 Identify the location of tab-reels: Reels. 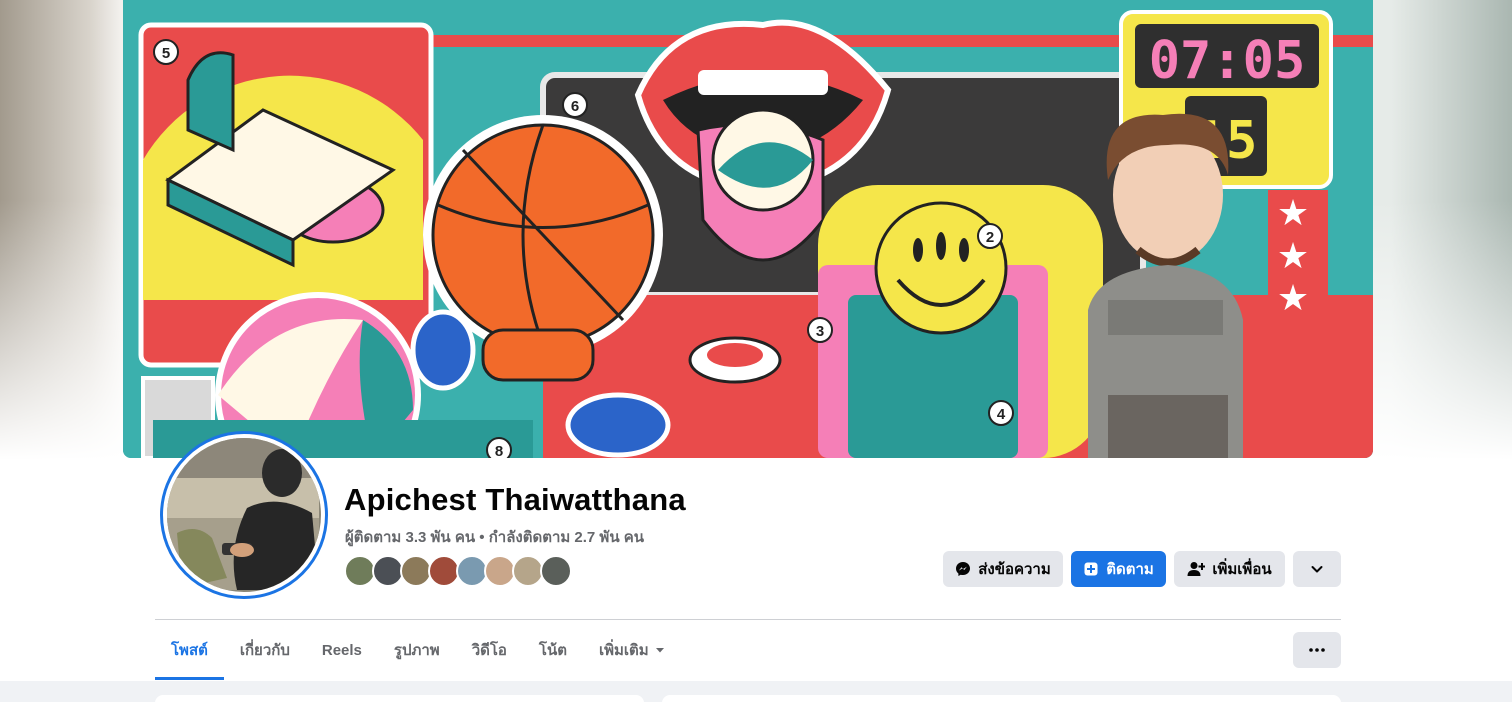
(342, 650).